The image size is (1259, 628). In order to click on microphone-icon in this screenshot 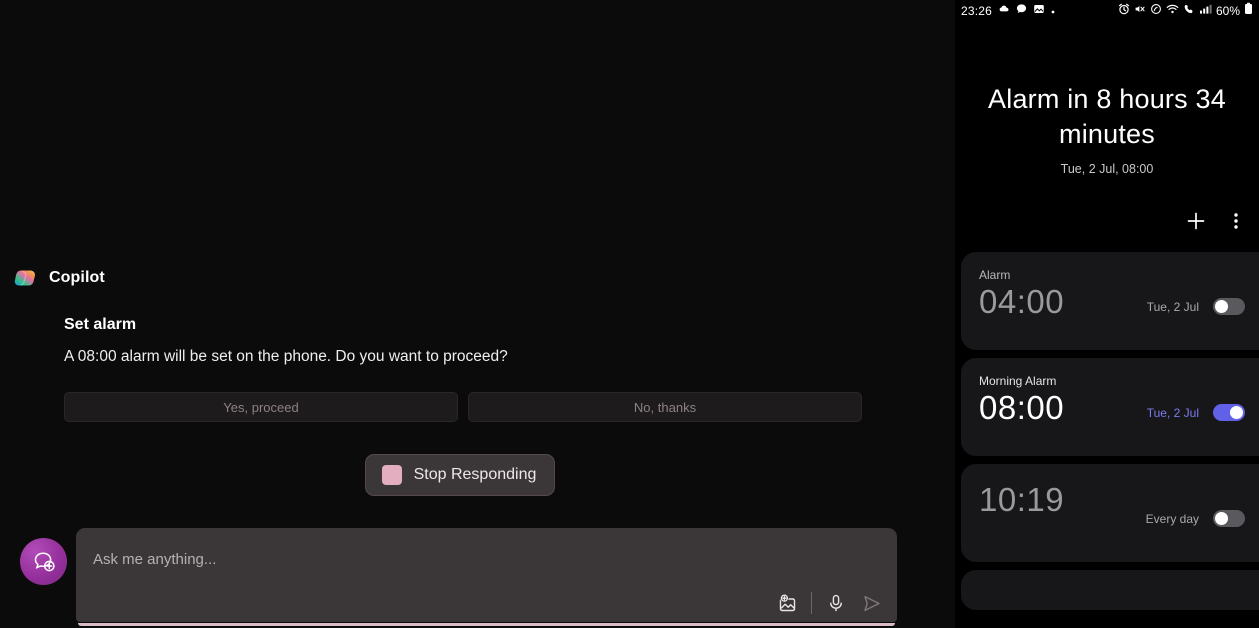, I will do `click(836, 603)`.